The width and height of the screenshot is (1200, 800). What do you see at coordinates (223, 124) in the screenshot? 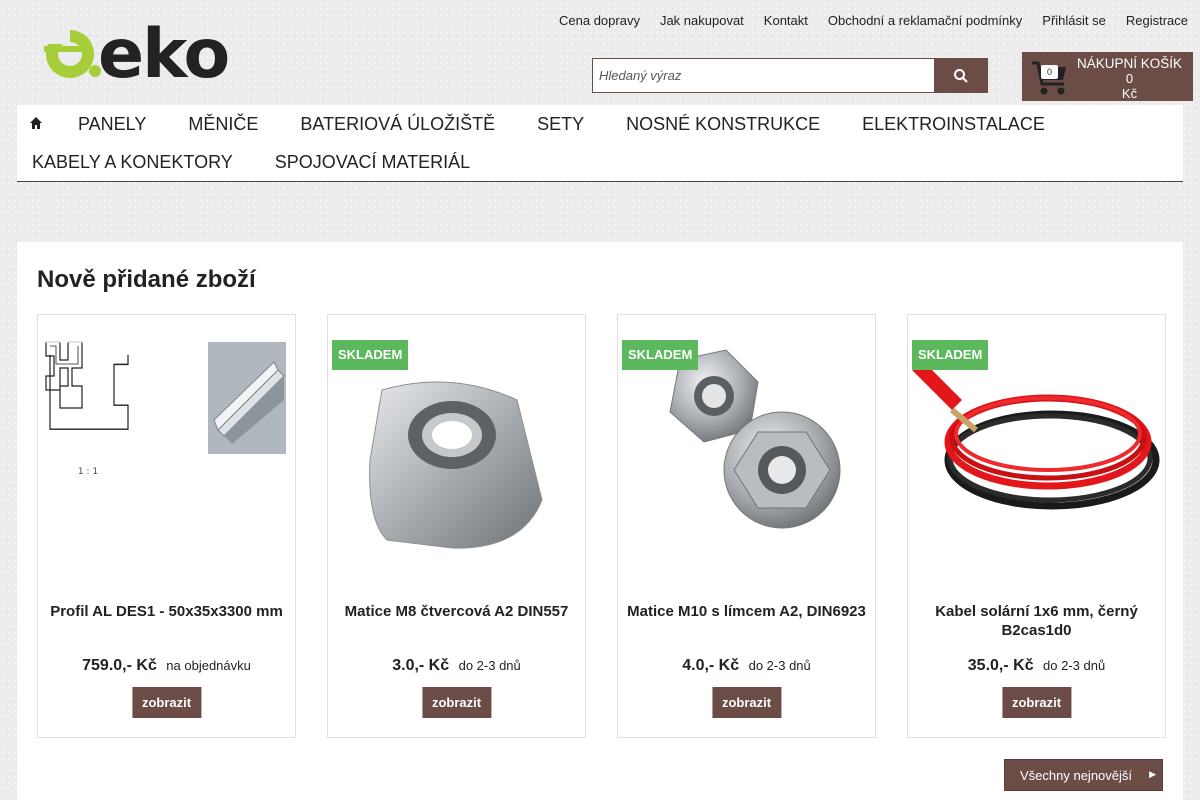
I see `nav-inverters: MĚNIČE` at bounding box center [223, 124].